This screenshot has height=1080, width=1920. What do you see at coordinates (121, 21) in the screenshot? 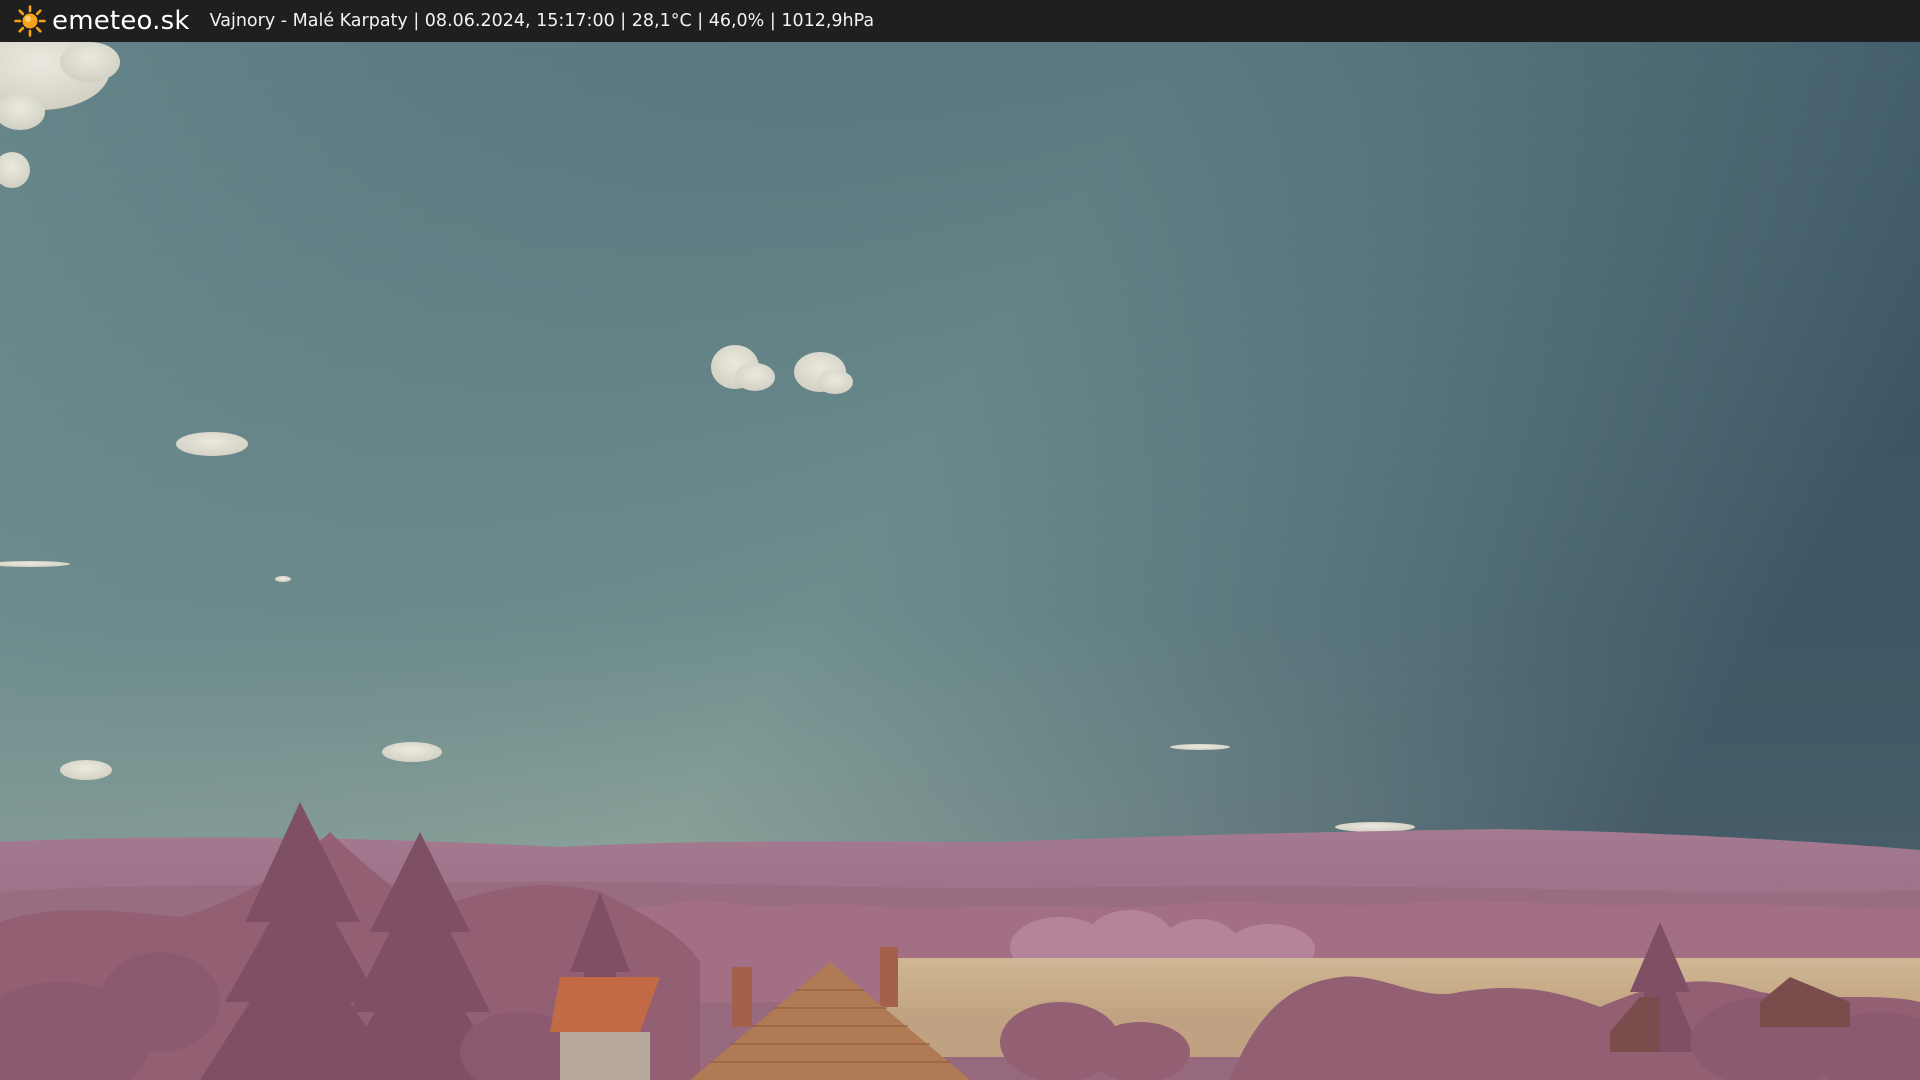
I see `brand-name: emeteo.sk` at bounding box center [121, 21].